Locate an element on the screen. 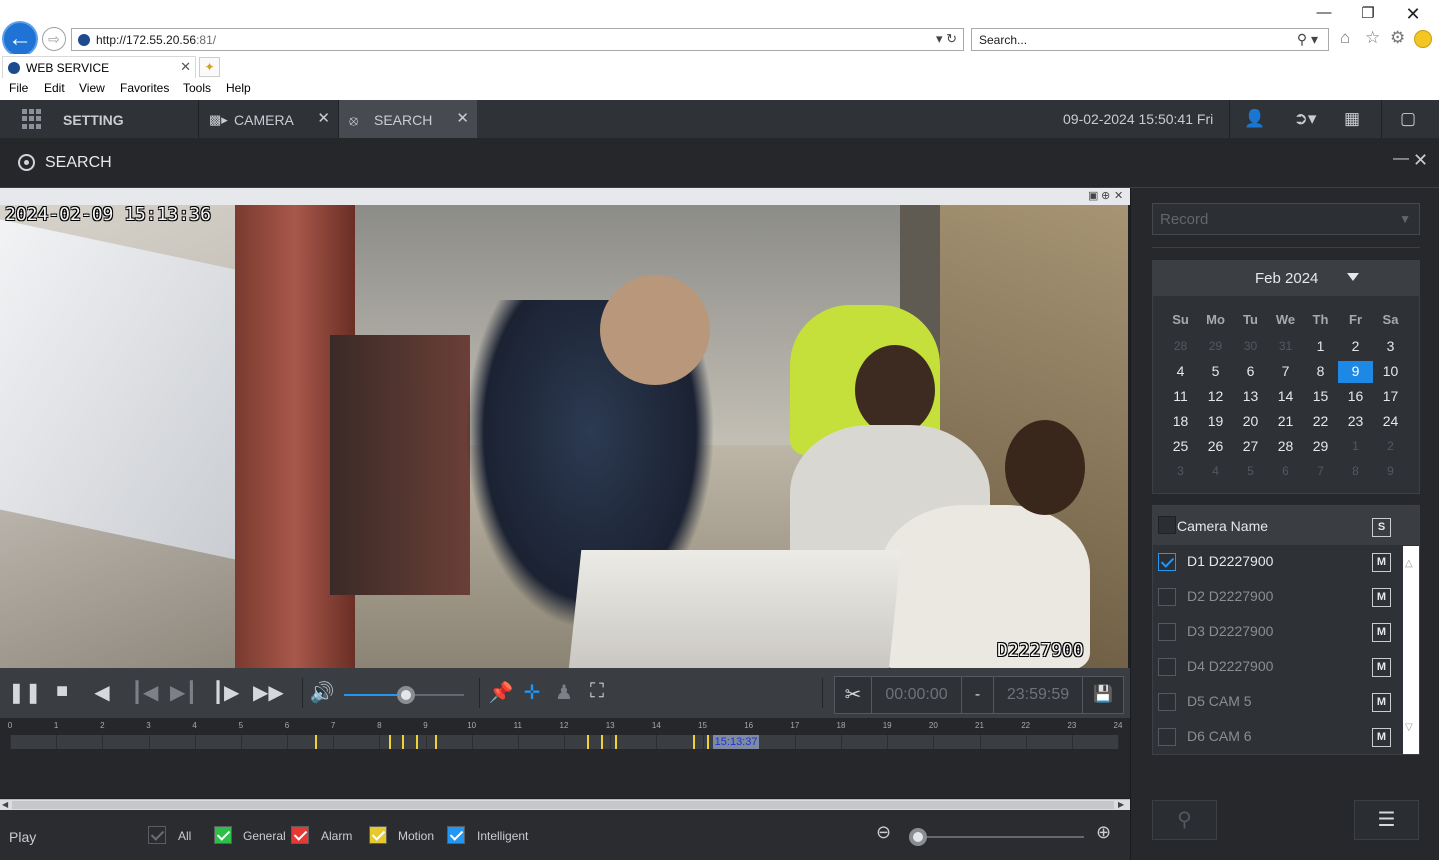 Image resolution: width=1439 pixels, height=860 pixels. calendar-day: 26 is located at coordinates (1215, 447).